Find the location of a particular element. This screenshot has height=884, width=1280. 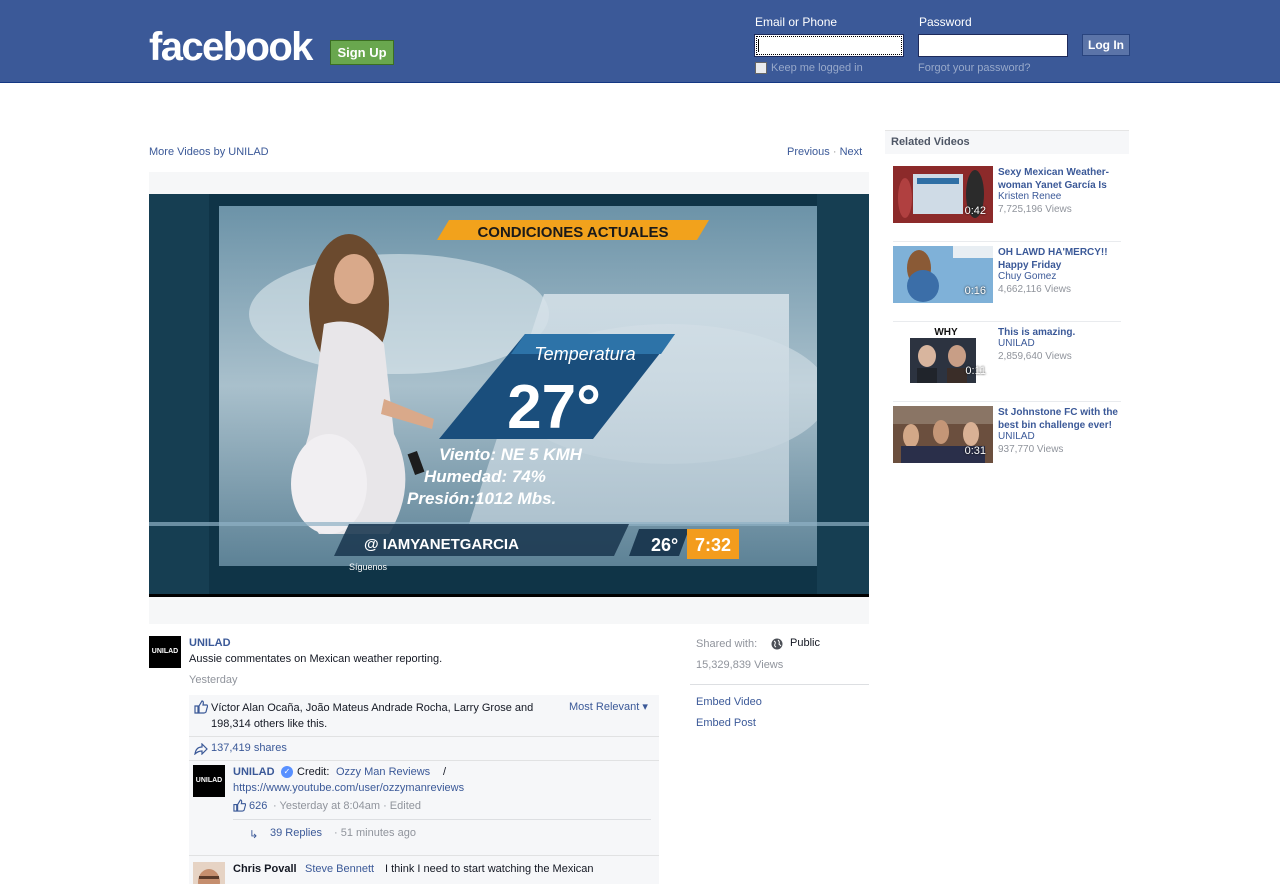

related-video-views: 937,770 Views is located at coordinates (1031, 449).